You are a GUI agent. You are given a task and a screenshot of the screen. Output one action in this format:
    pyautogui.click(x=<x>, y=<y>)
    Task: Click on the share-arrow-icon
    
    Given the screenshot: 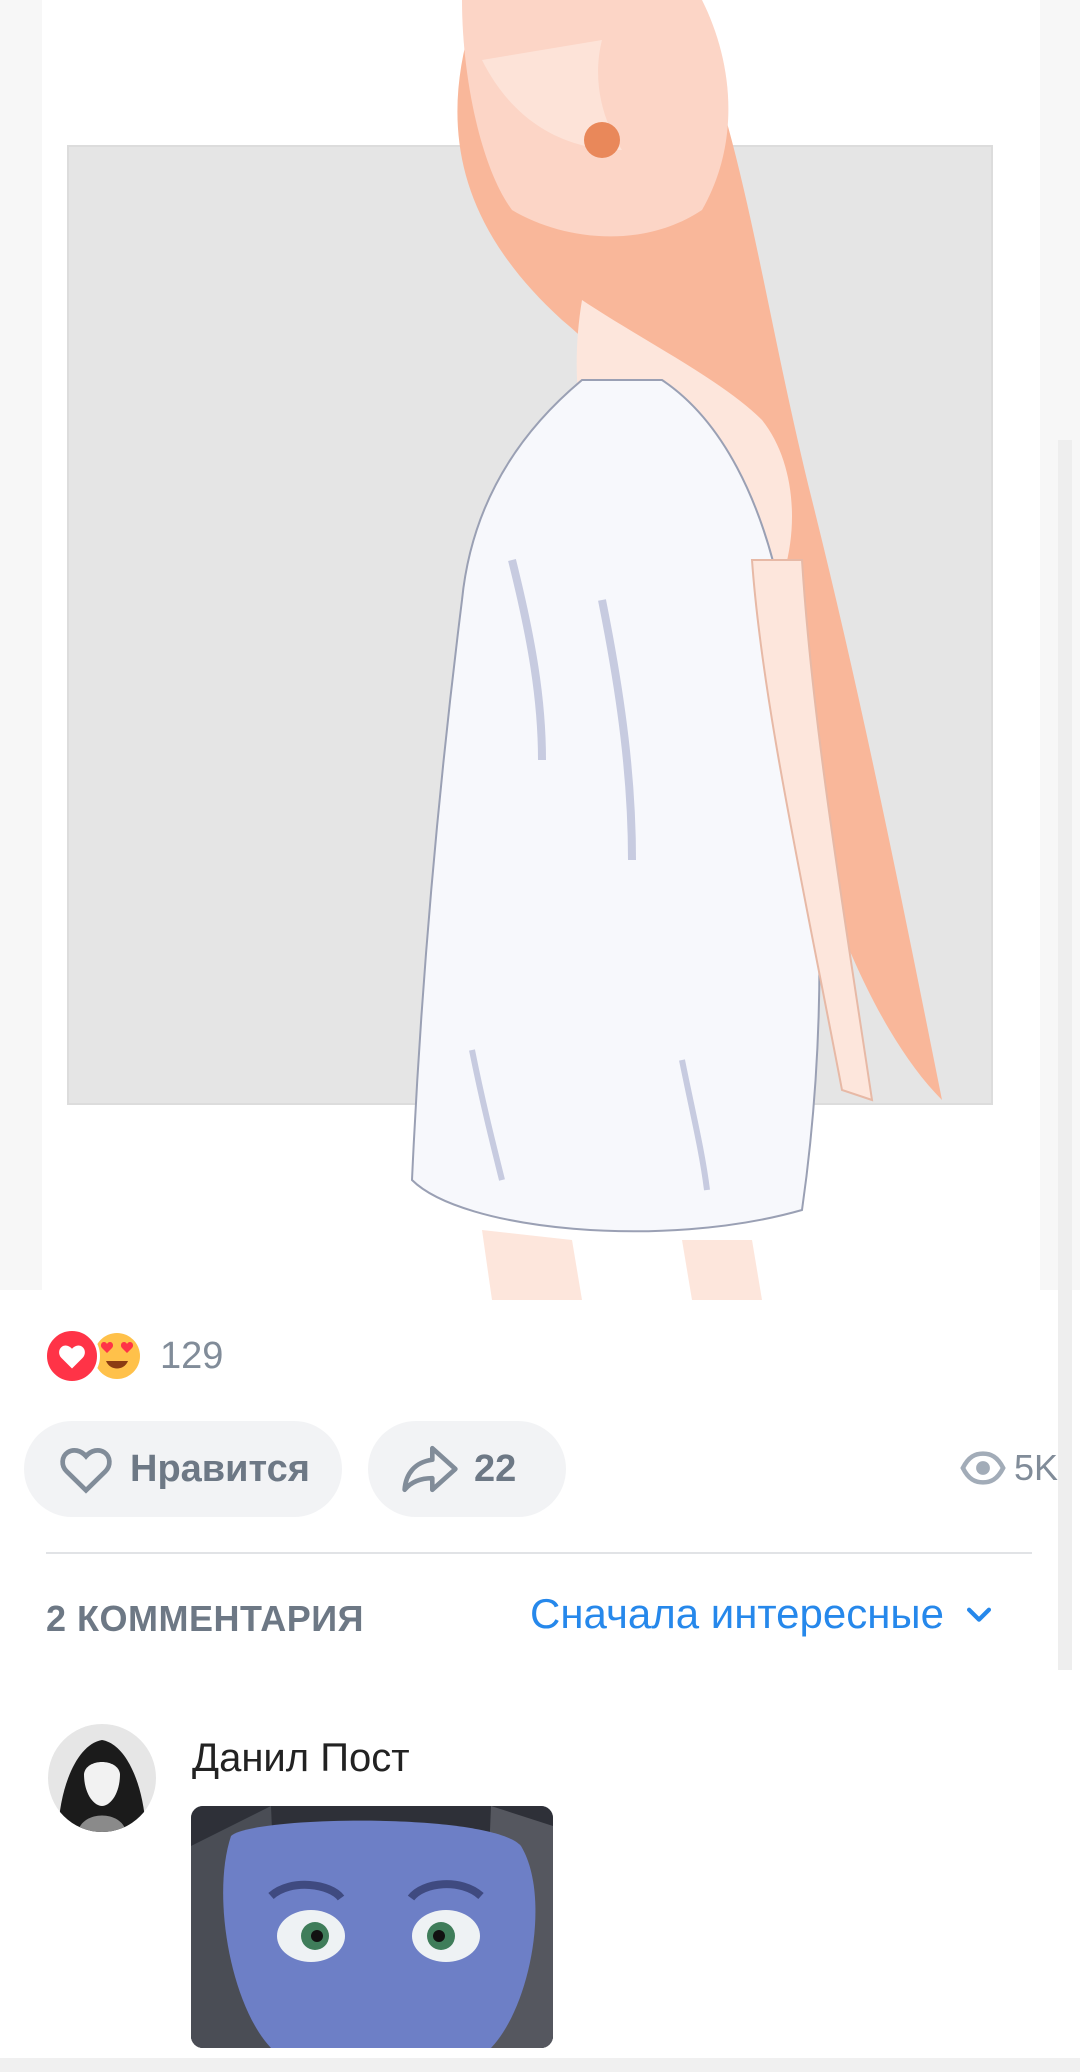 What is the action you would take?
    pyautogui.click(x=430, y=1469)
    